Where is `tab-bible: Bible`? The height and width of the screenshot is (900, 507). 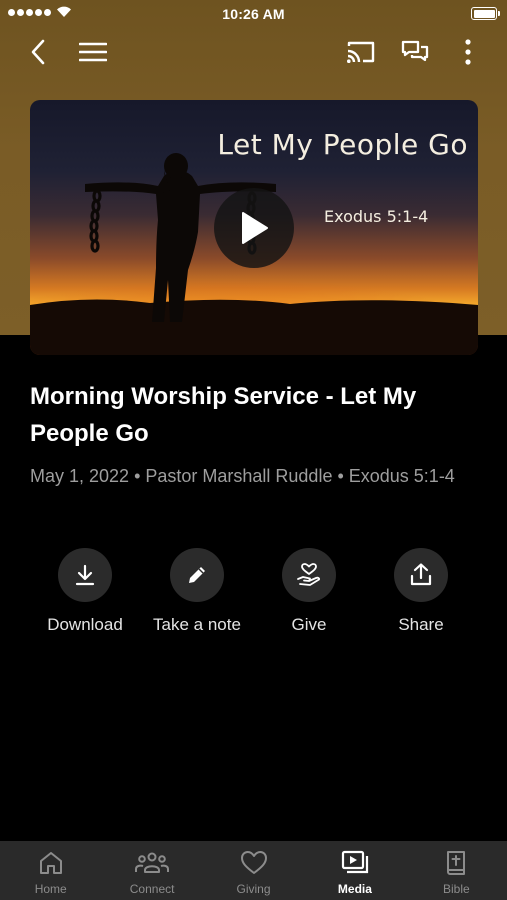 tab-bible: Bible is located at coordinates (456, 870).